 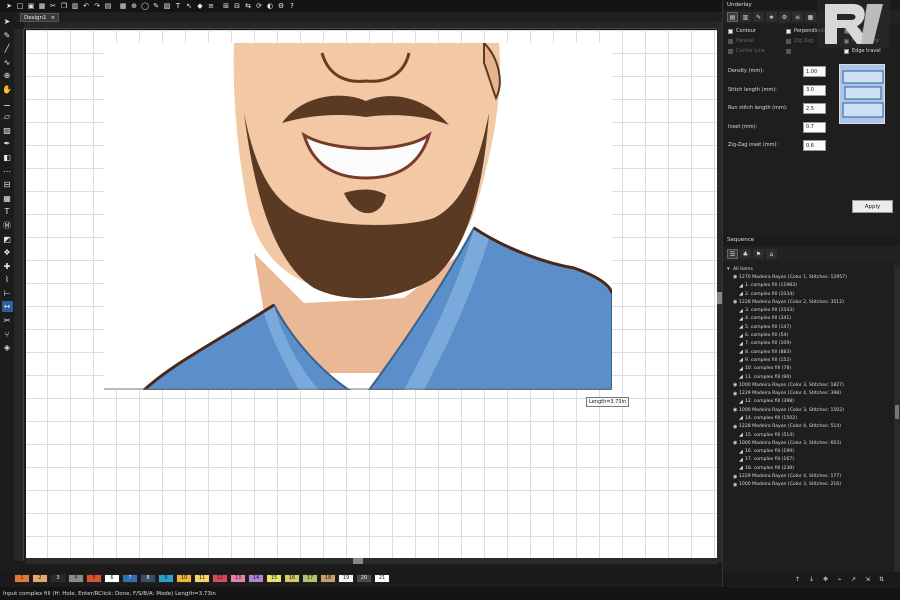 What do you see at coordinates (270, 6) in the screenshot?
I see `color-icon: ◐` at bounding box center [270, 6].